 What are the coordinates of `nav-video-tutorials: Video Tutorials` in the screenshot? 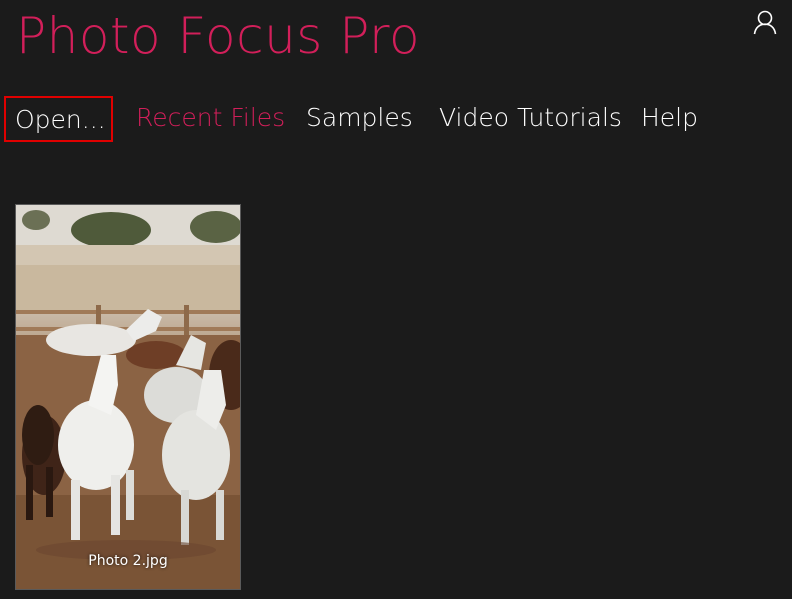 It's located at (530, 119).